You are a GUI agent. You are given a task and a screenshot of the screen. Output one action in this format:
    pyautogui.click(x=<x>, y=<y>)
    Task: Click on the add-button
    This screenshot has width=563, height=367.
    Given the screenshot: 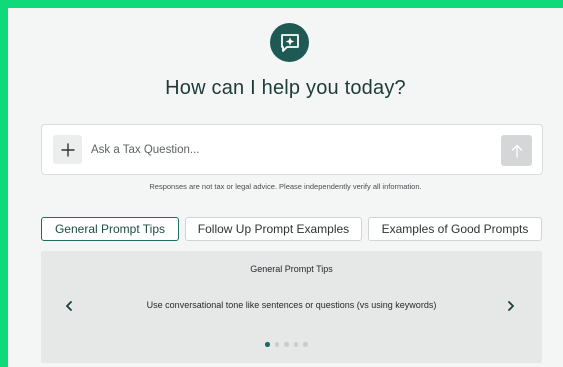 What is the action you would take?
    pyautogui.click(x=67, y=149)
    